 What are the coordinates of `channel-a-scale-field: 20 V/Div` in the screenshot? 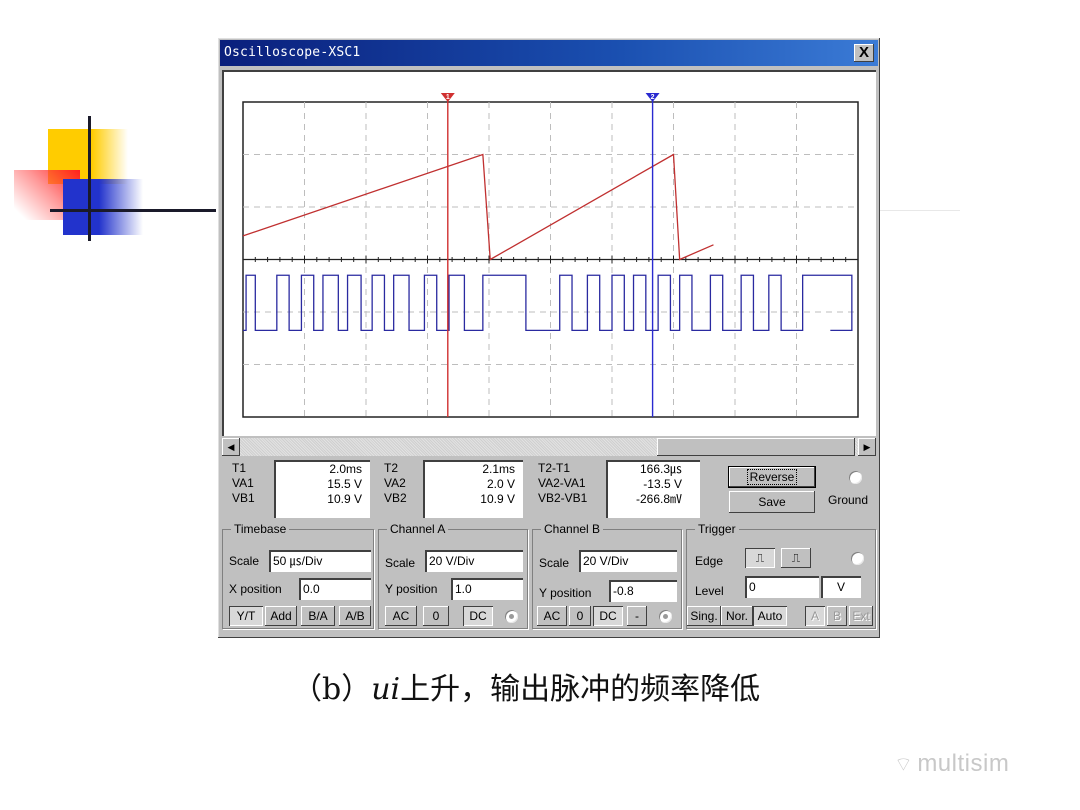 It's located at (474, 561).